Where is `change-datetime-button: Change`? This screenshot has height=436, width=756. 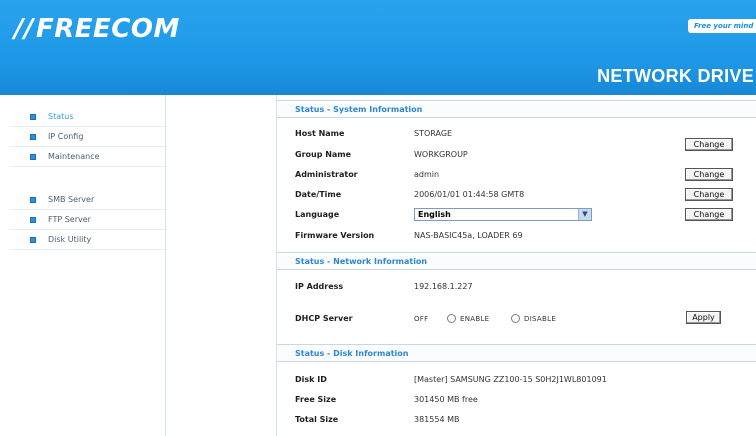
change-datetime-button: Change is located at coordinates (709, 194).